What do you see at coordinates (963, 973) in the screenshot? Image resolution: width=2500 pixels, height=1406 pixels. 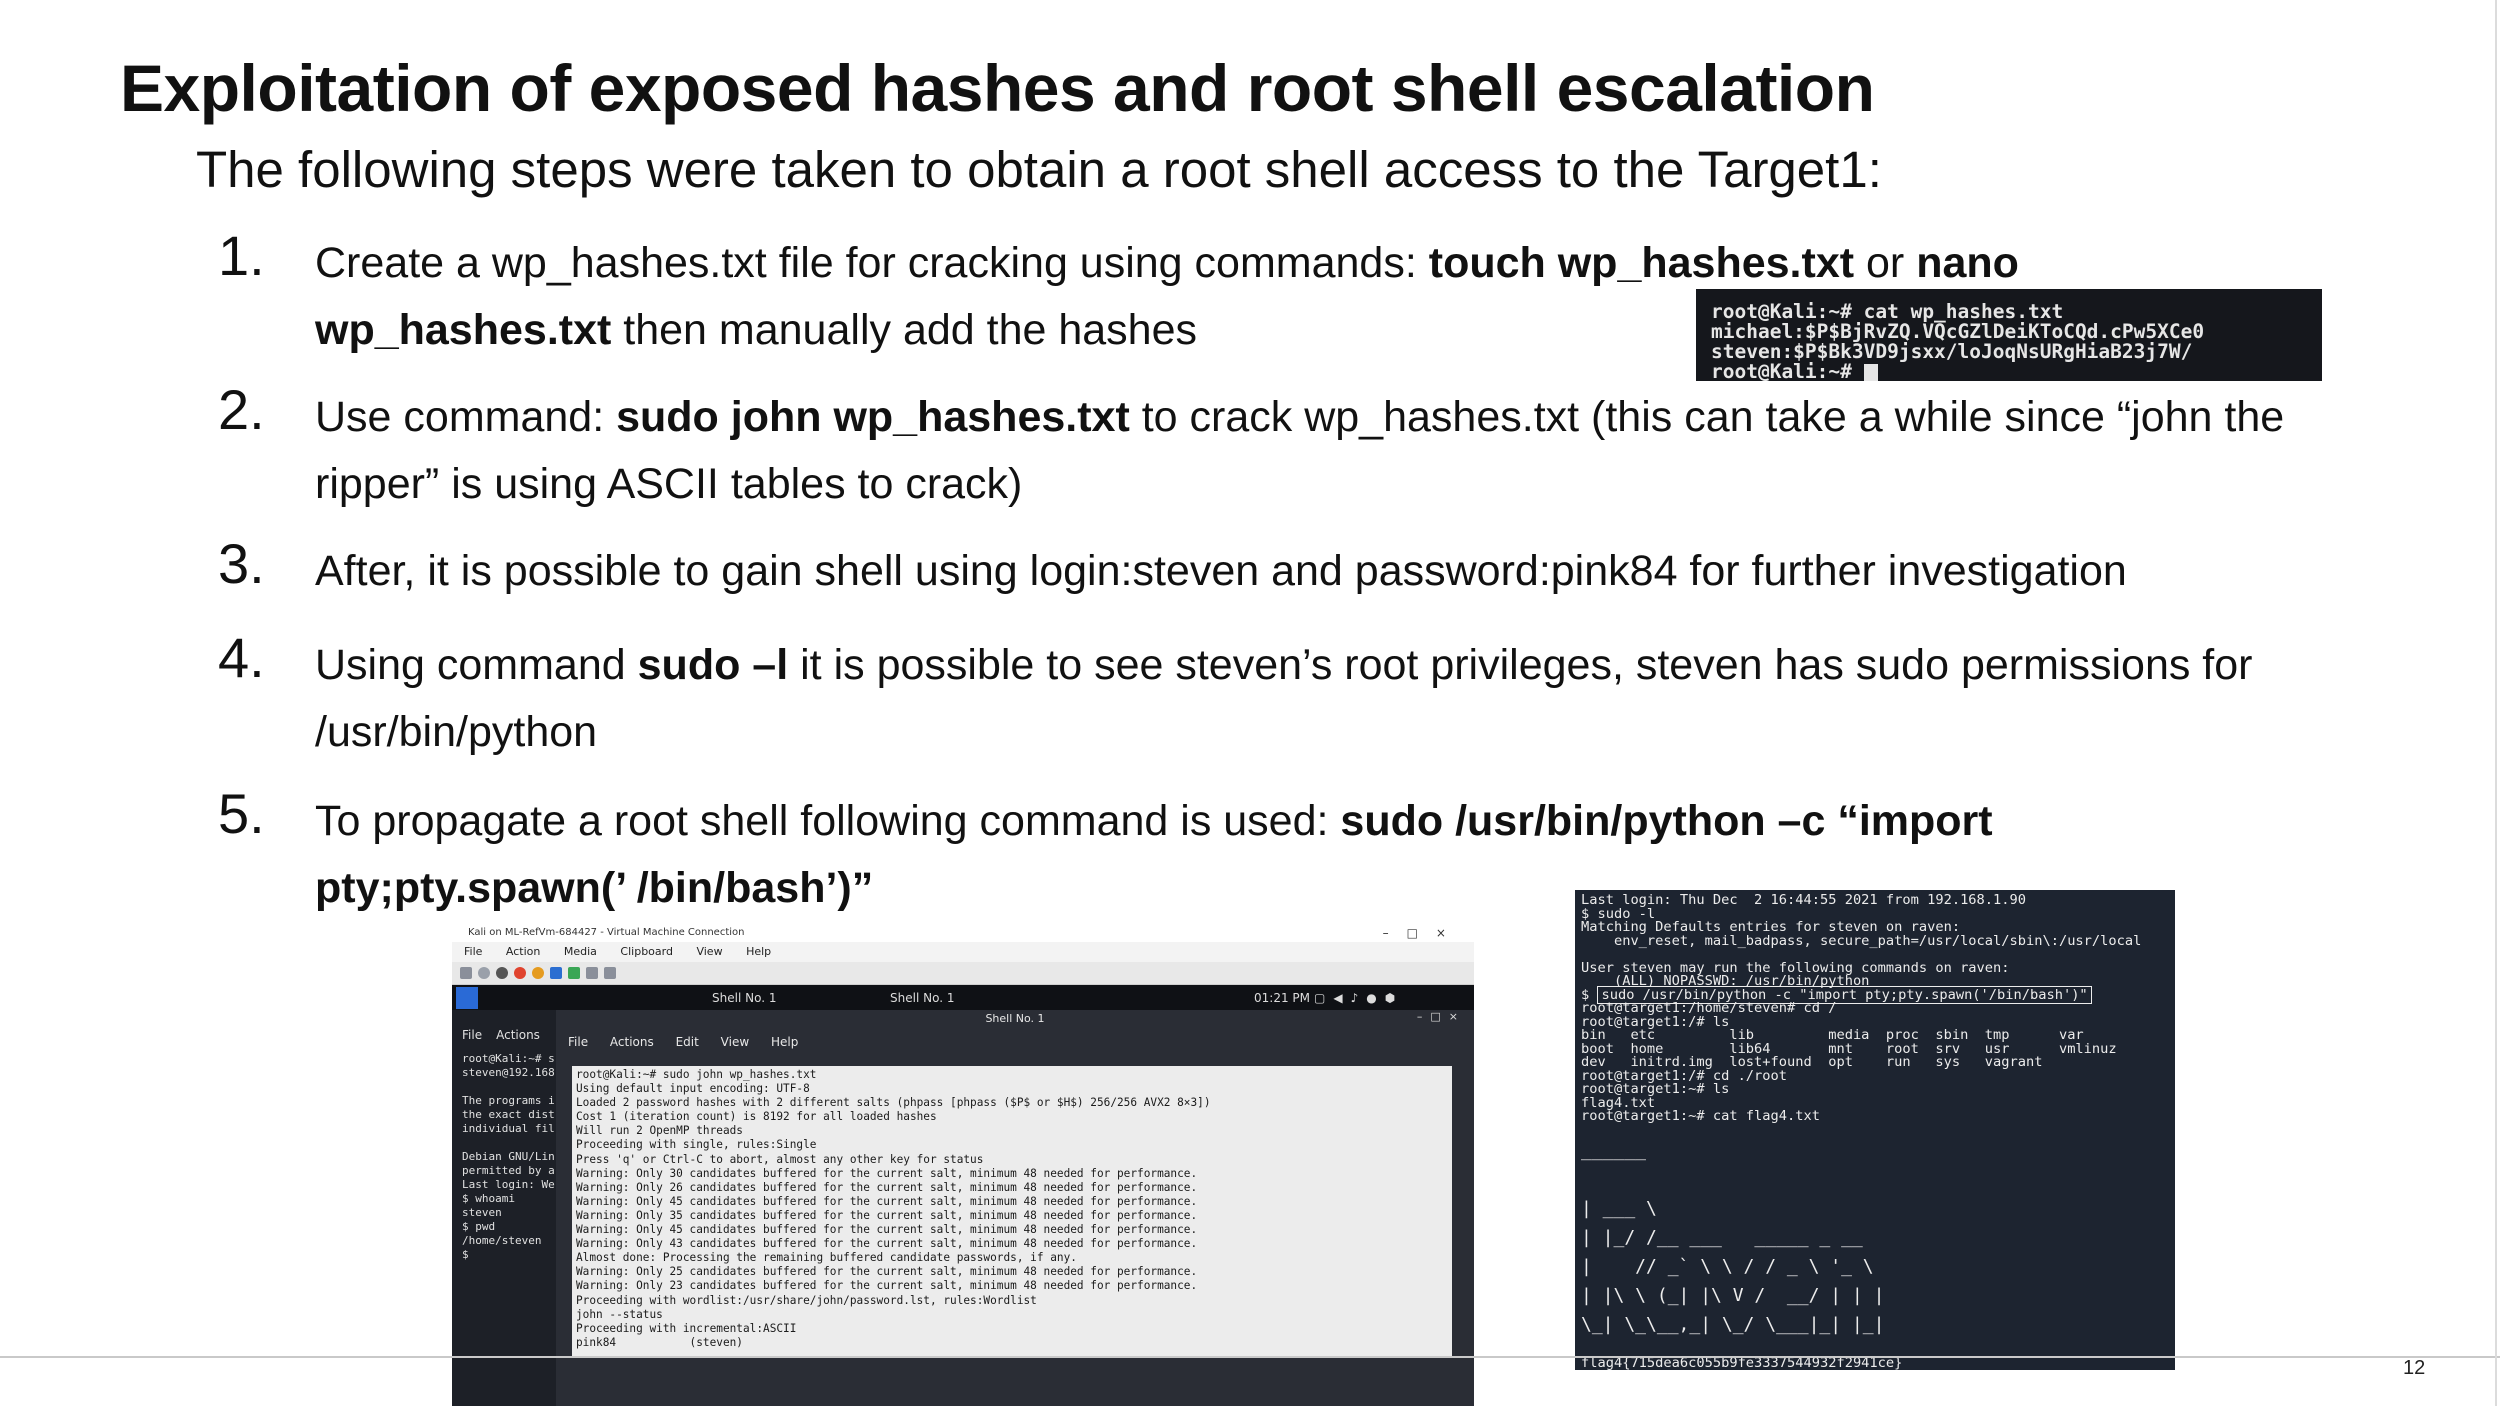 I see `vm-toolbar` at bounding box center [963, 973].